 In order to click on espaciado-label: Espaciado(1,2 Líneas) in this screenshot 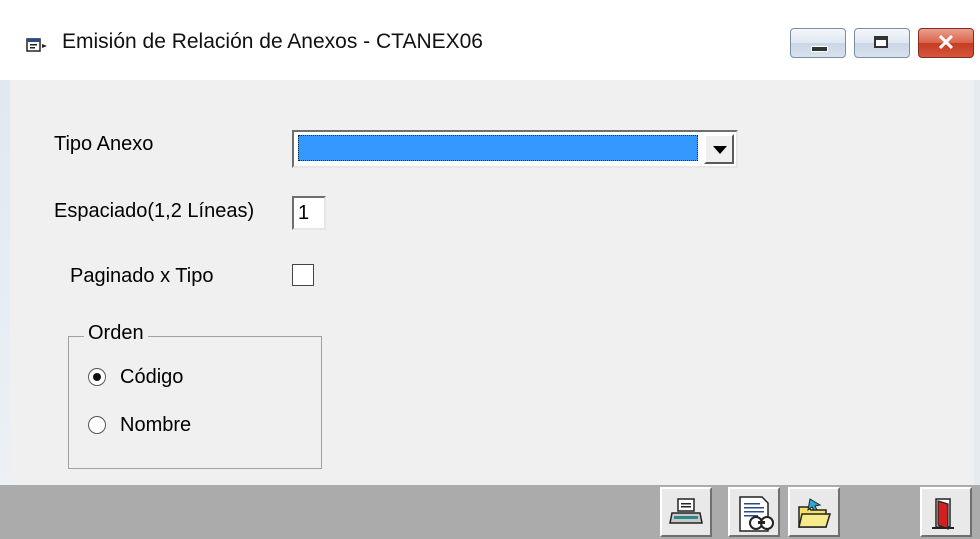, I will do `click(154, 211)`.